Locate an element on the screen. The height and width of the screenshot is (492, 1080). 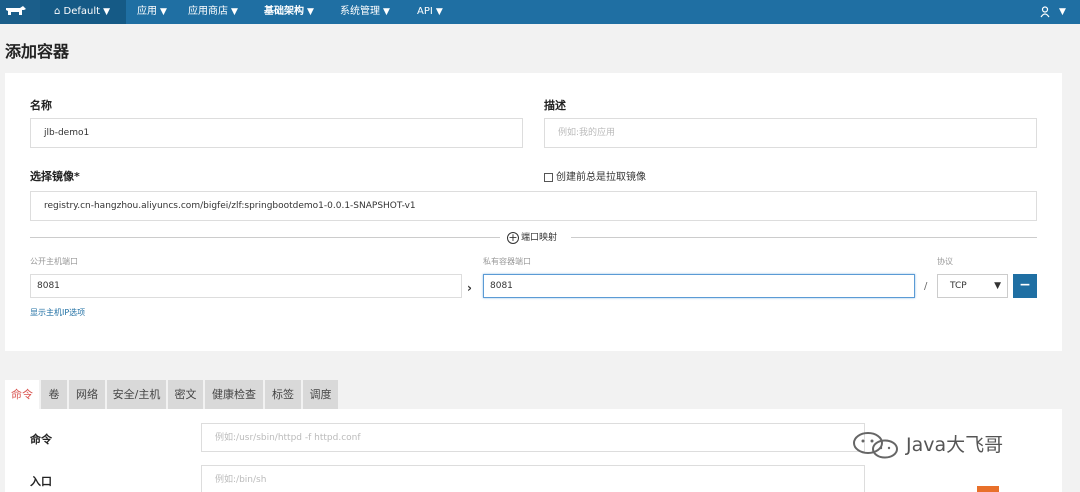
public-port-label: 公开主机端口 is located at coordinates (54, 261).